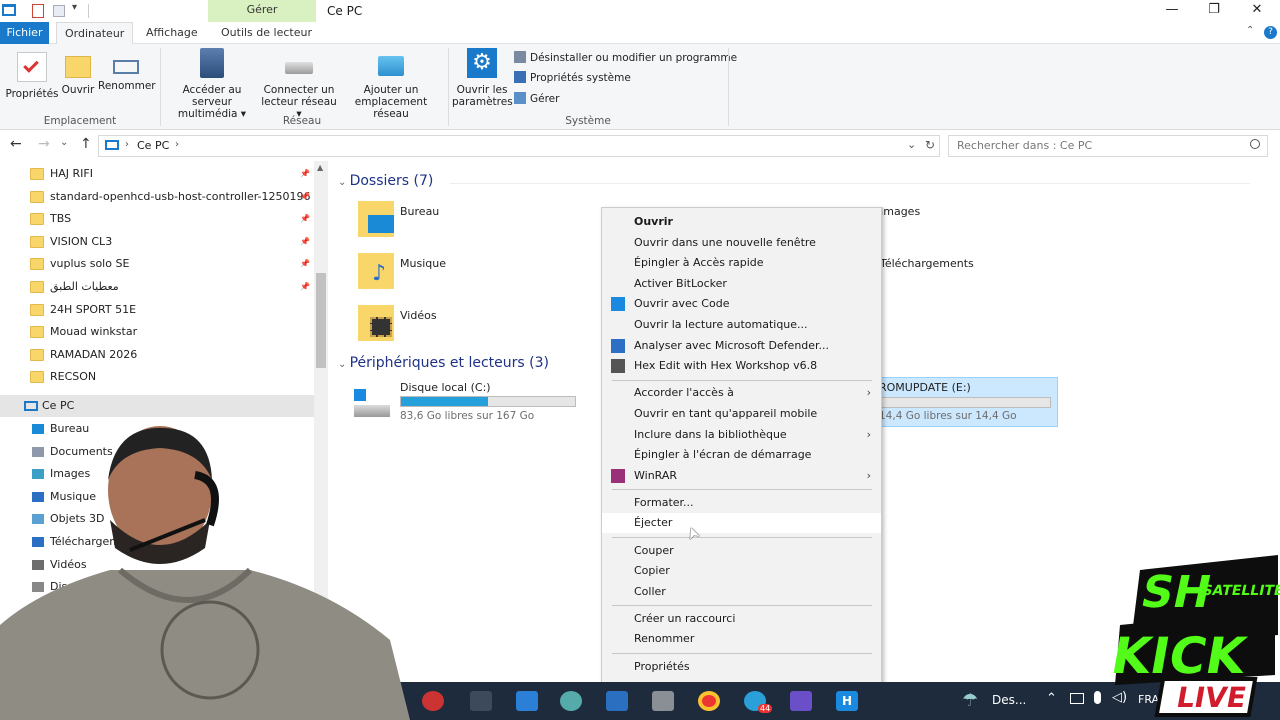 This screenshot has width=1280, height=720. Describe the element at coordinates (572, 78) in the screenshot. I see `system-properties-button: Propriétés système` at that location.